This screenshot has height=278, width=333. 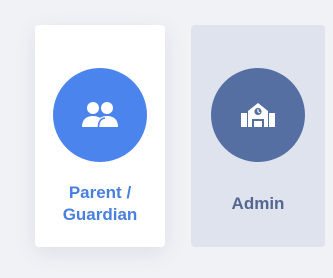 What do you see at coordinates (258, 203) in the screenshot?
I see `role-label: Admin` at bounding box center [258, 203].